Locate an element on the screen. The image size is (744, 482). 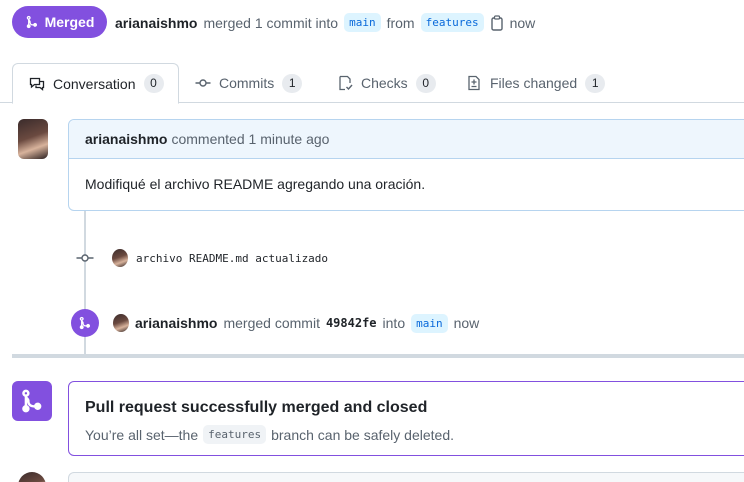
merge-event-time: now is located at coordinates (467, 323).